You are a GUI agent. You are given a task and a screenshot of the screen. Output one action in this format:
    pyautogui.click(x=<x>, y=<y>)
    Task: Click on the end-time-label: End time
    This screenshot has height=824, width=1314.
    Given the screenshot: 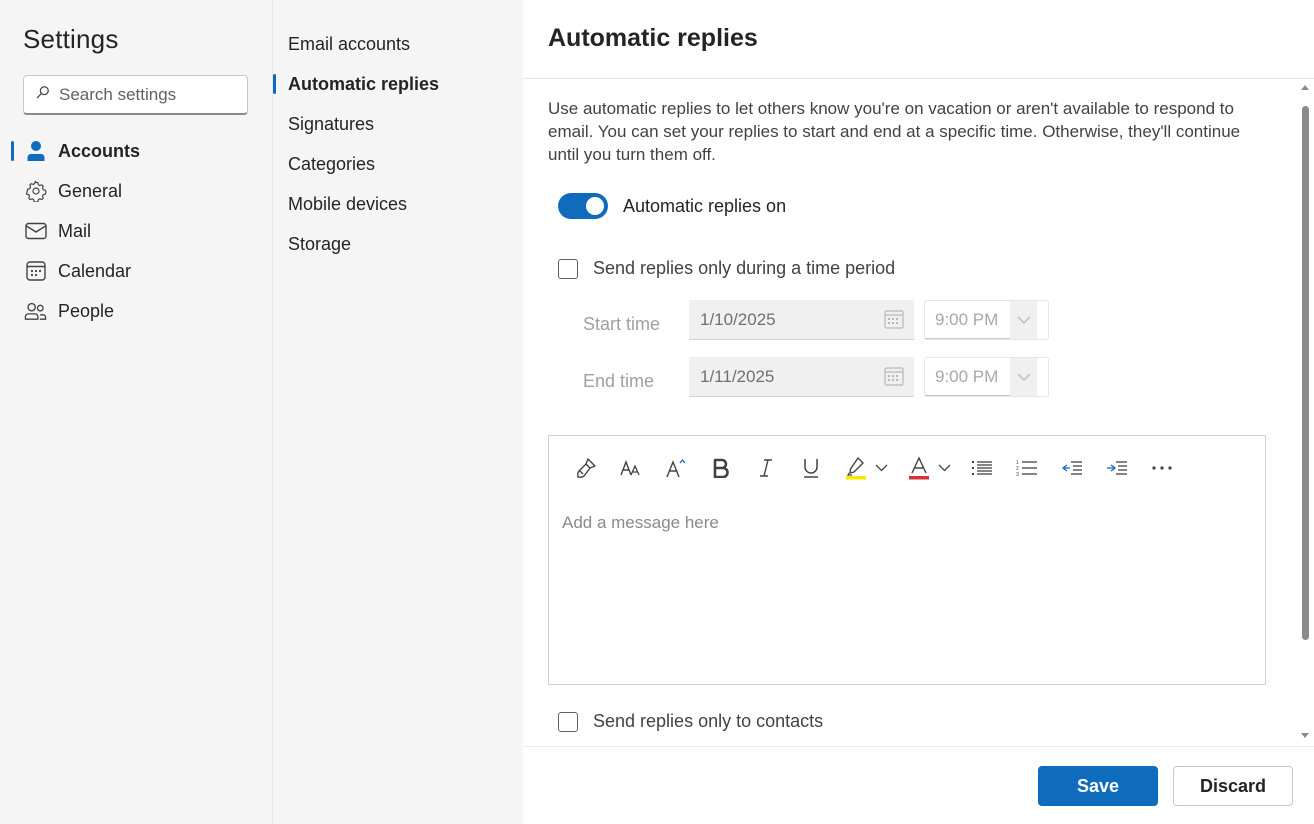 What is the action you would take?
    pyautogui.click(x=619, y=381)
    